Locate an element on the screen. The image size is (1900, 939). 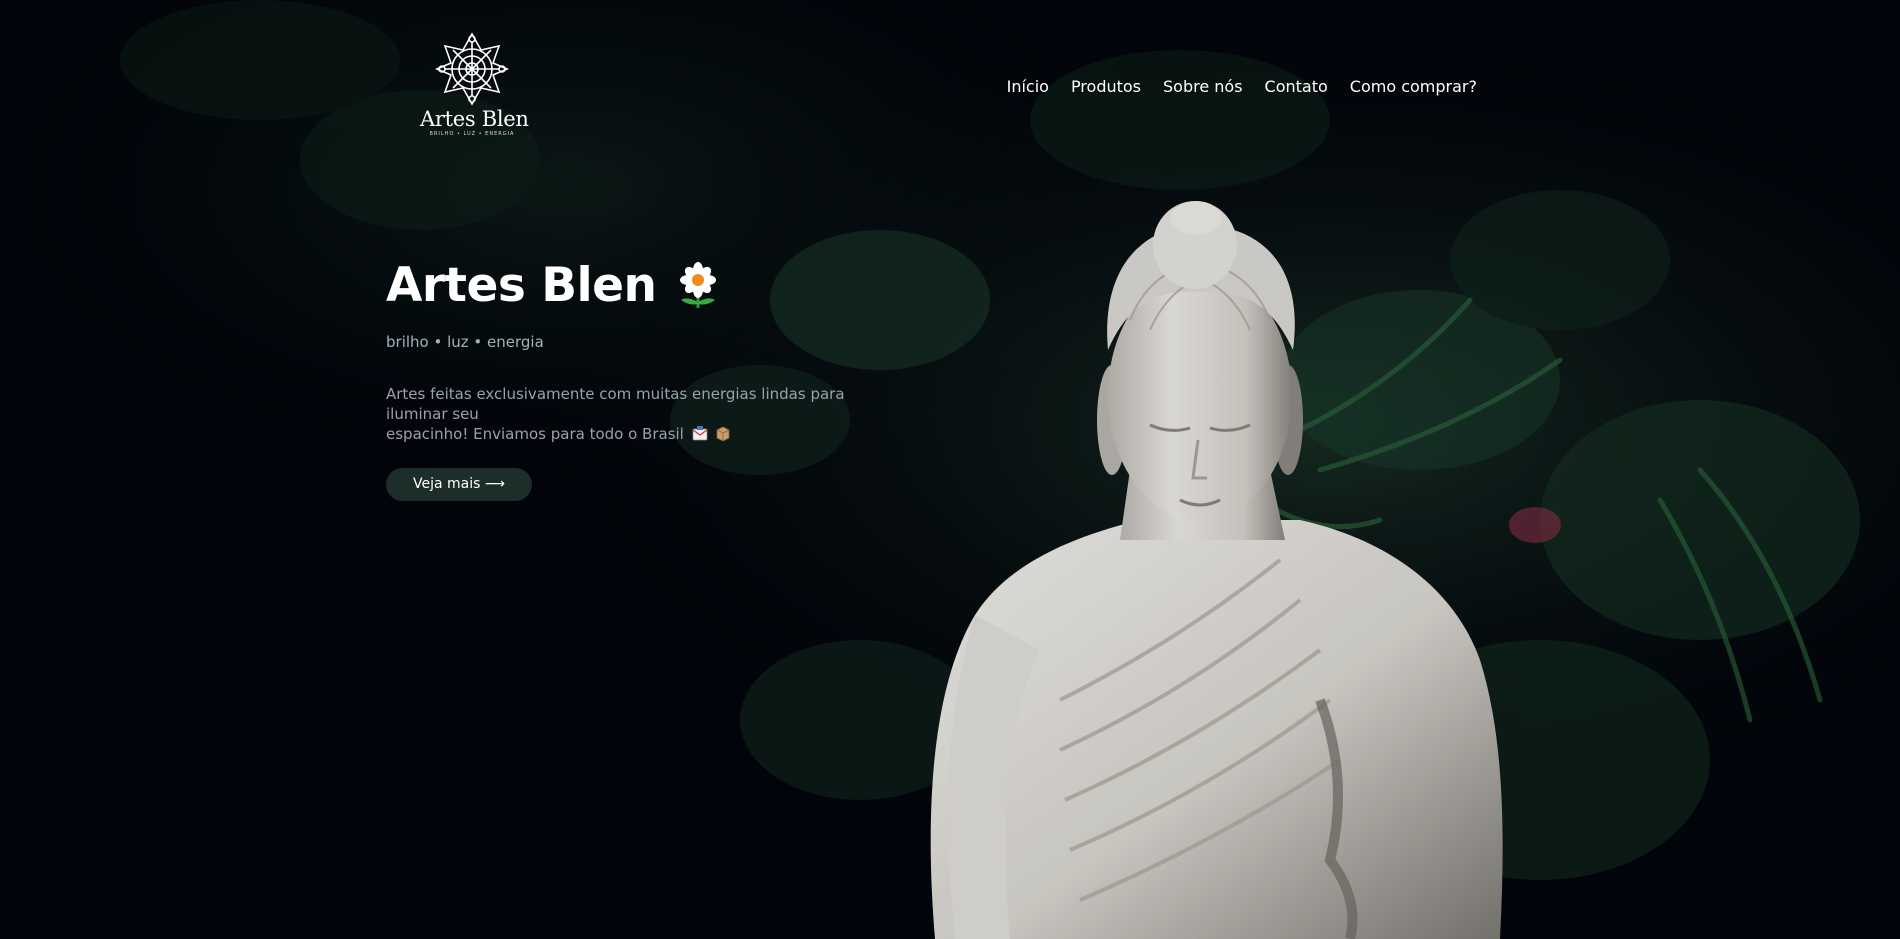
logo-tagline: BRILHO • LUZ • ENERGIA is located at coordinates (472, 134).